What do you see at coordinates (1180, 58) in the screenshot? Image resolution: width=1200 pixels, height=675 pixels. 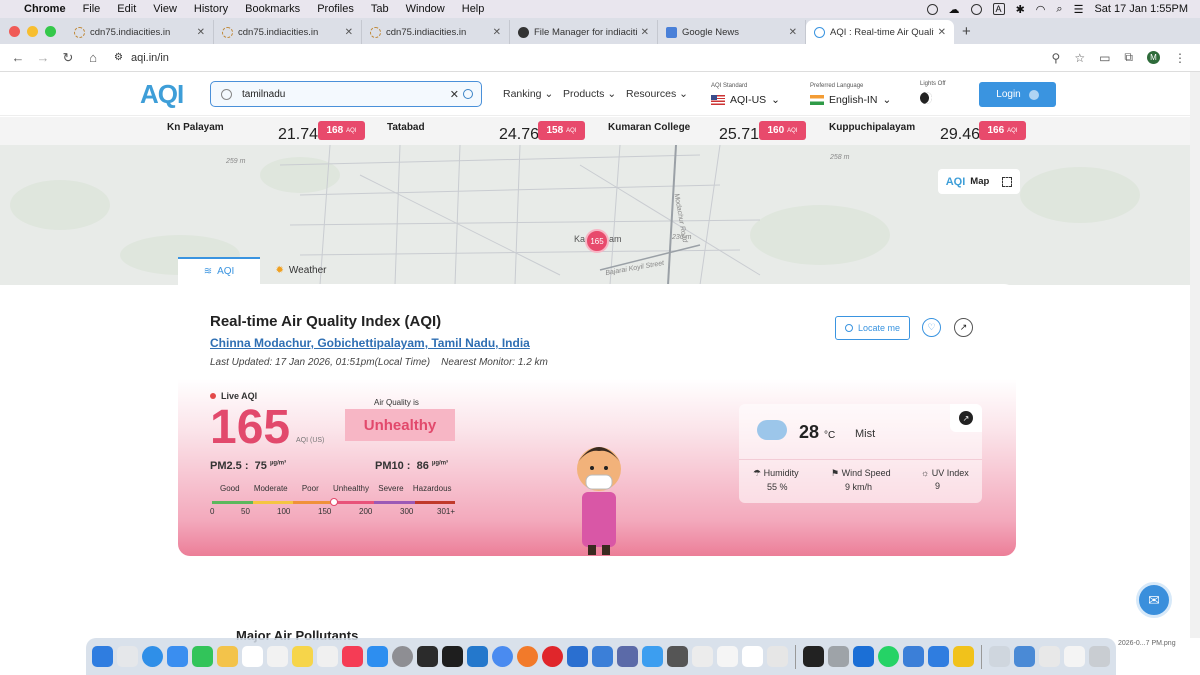 I see `menu-dots-icon: ⋮` at bounding box center [1180, 58].